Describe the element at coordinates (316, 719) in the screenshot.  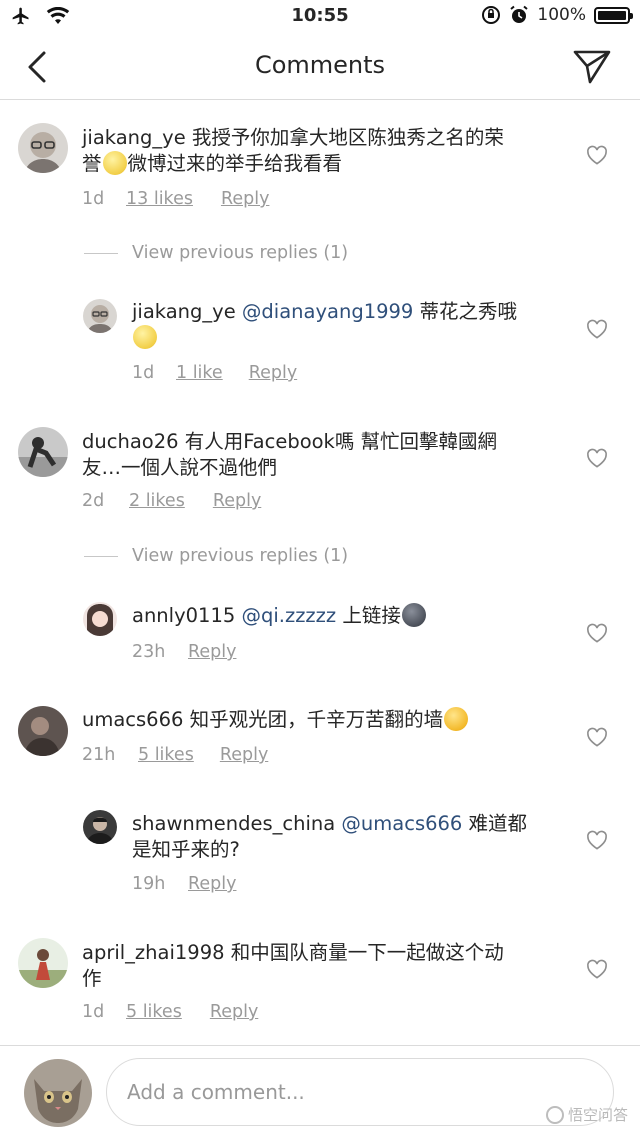
I see `comment-body: 知乎观光团，千辛万苦翻的墙` at that location.